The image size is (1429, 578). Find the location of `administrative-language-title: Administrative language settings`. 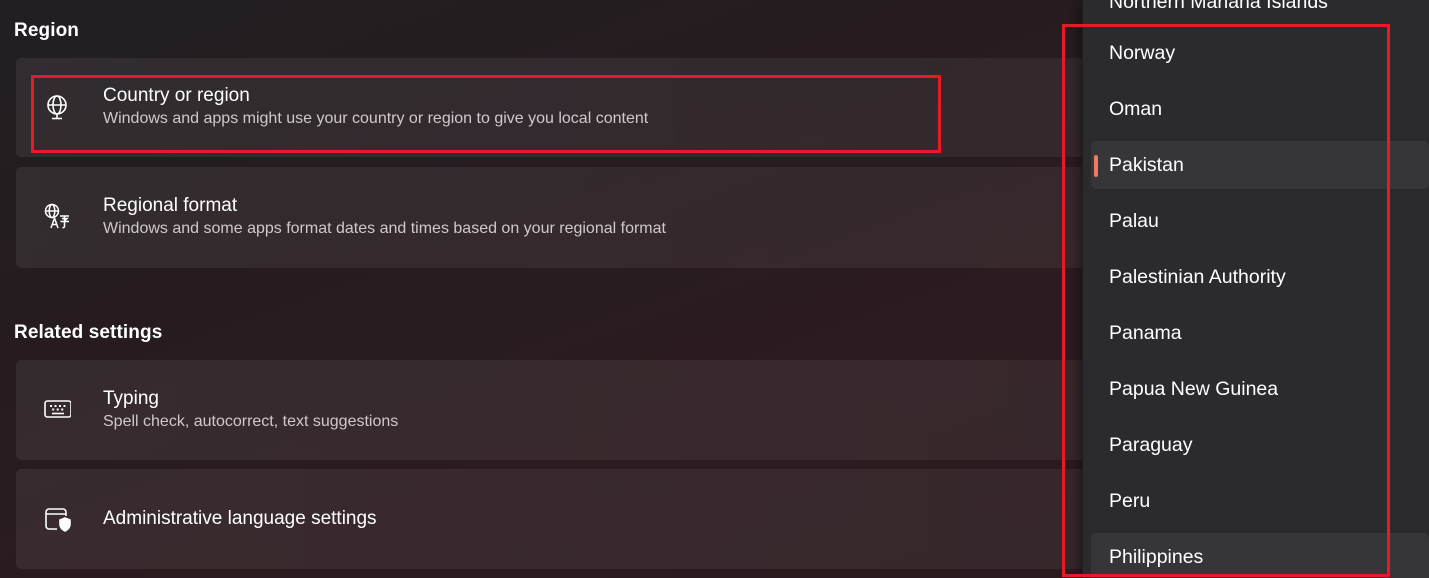

administrative-language-title: Administrative language settings is located at coordinates (240, 518).